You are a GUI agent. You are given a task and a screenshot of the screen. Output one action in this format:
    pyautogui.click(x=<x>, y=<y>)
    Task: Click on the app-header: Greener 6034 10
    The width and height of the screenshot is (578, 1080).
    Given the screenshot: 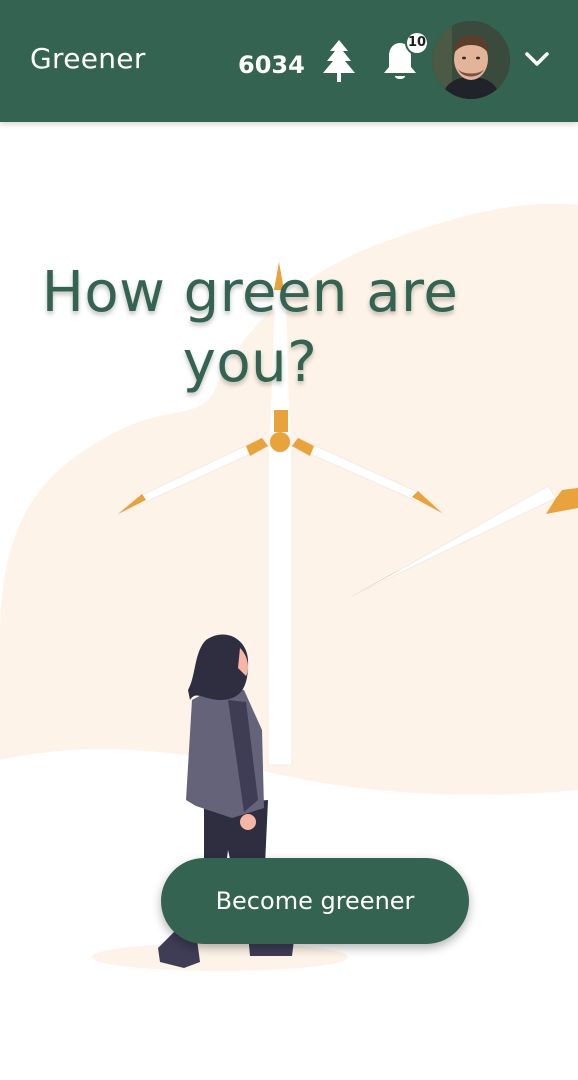 What is the action you would take?
    pyautogui.click(x=289, y=61)
    